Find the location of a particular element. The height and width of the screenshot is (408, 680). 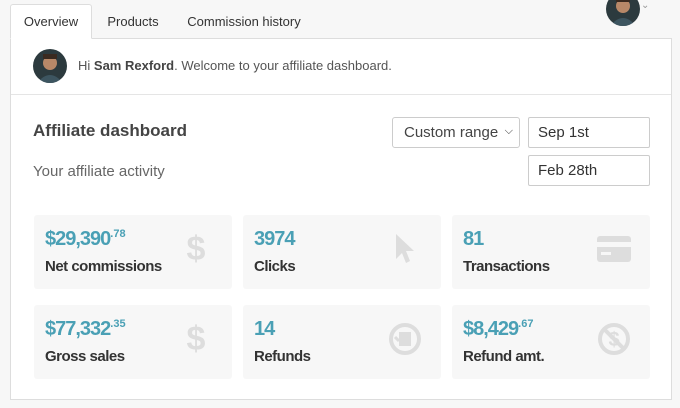

refund-icon is located at coordinates (405, 339).